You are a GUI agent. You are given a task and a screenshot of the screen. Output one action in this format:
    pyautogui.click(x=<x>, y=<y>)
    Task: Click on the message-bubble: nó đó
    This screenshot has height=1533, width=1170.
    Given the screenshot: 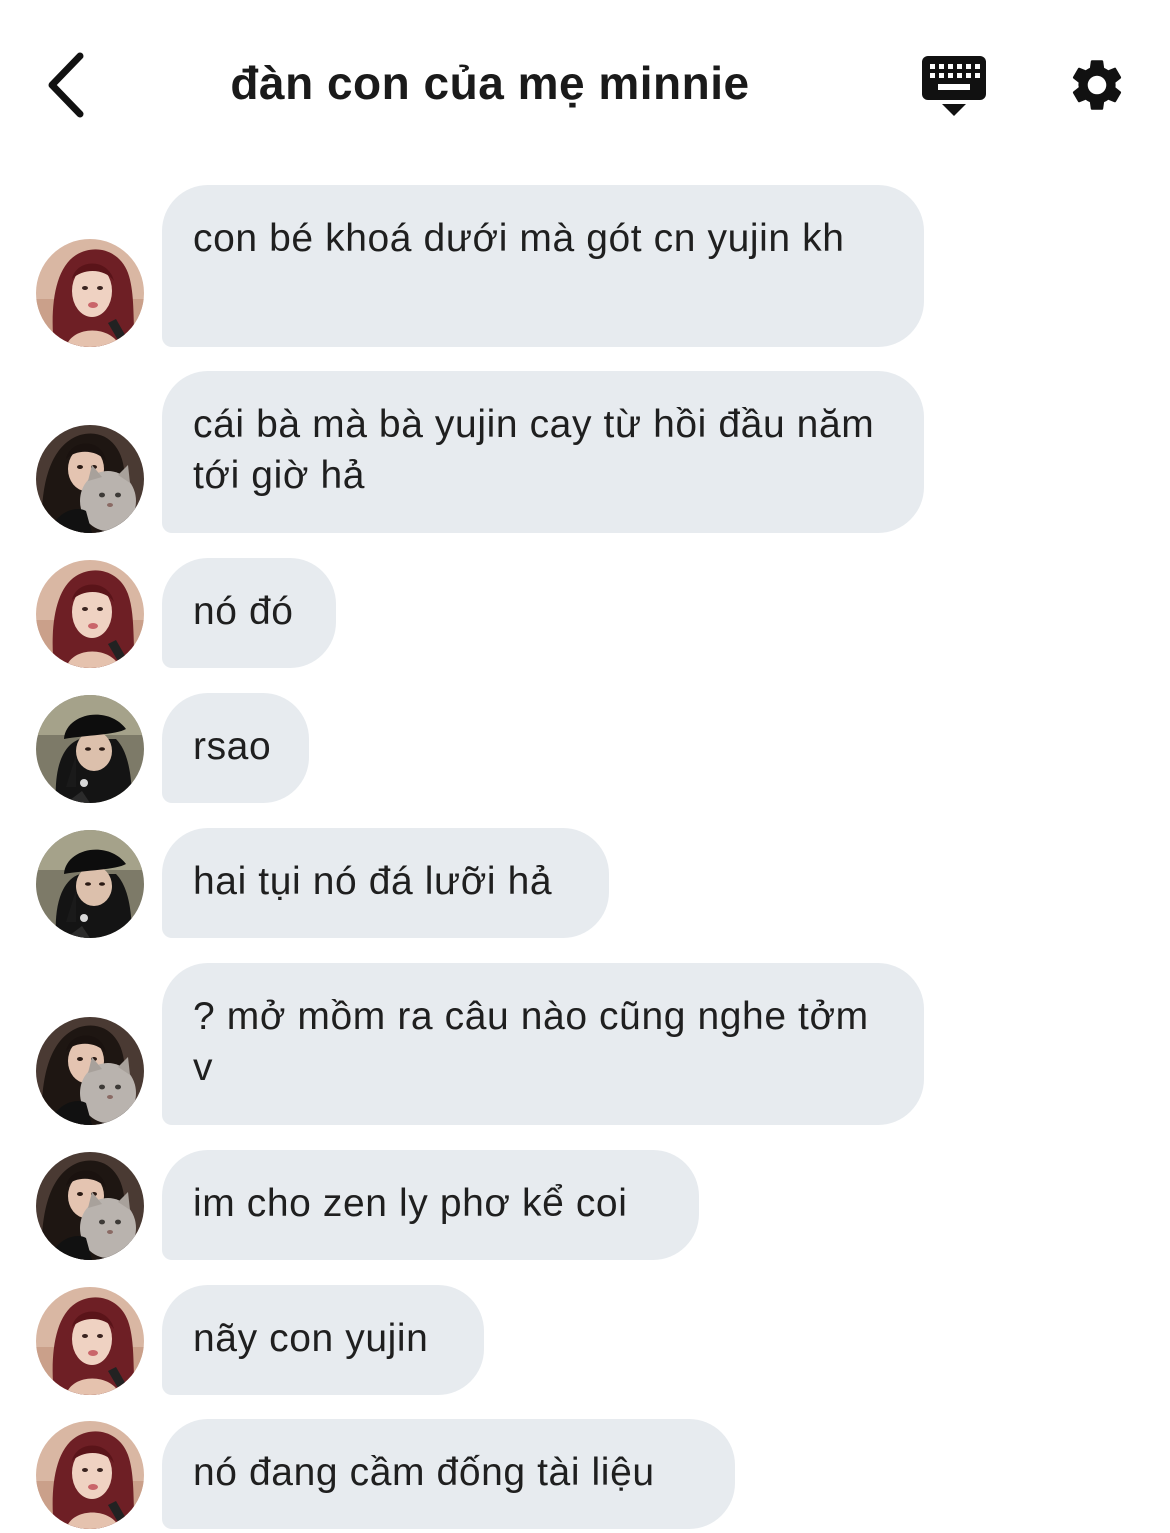 What is the action you would take?
    pyautogui.click(x=249, y=613)
    